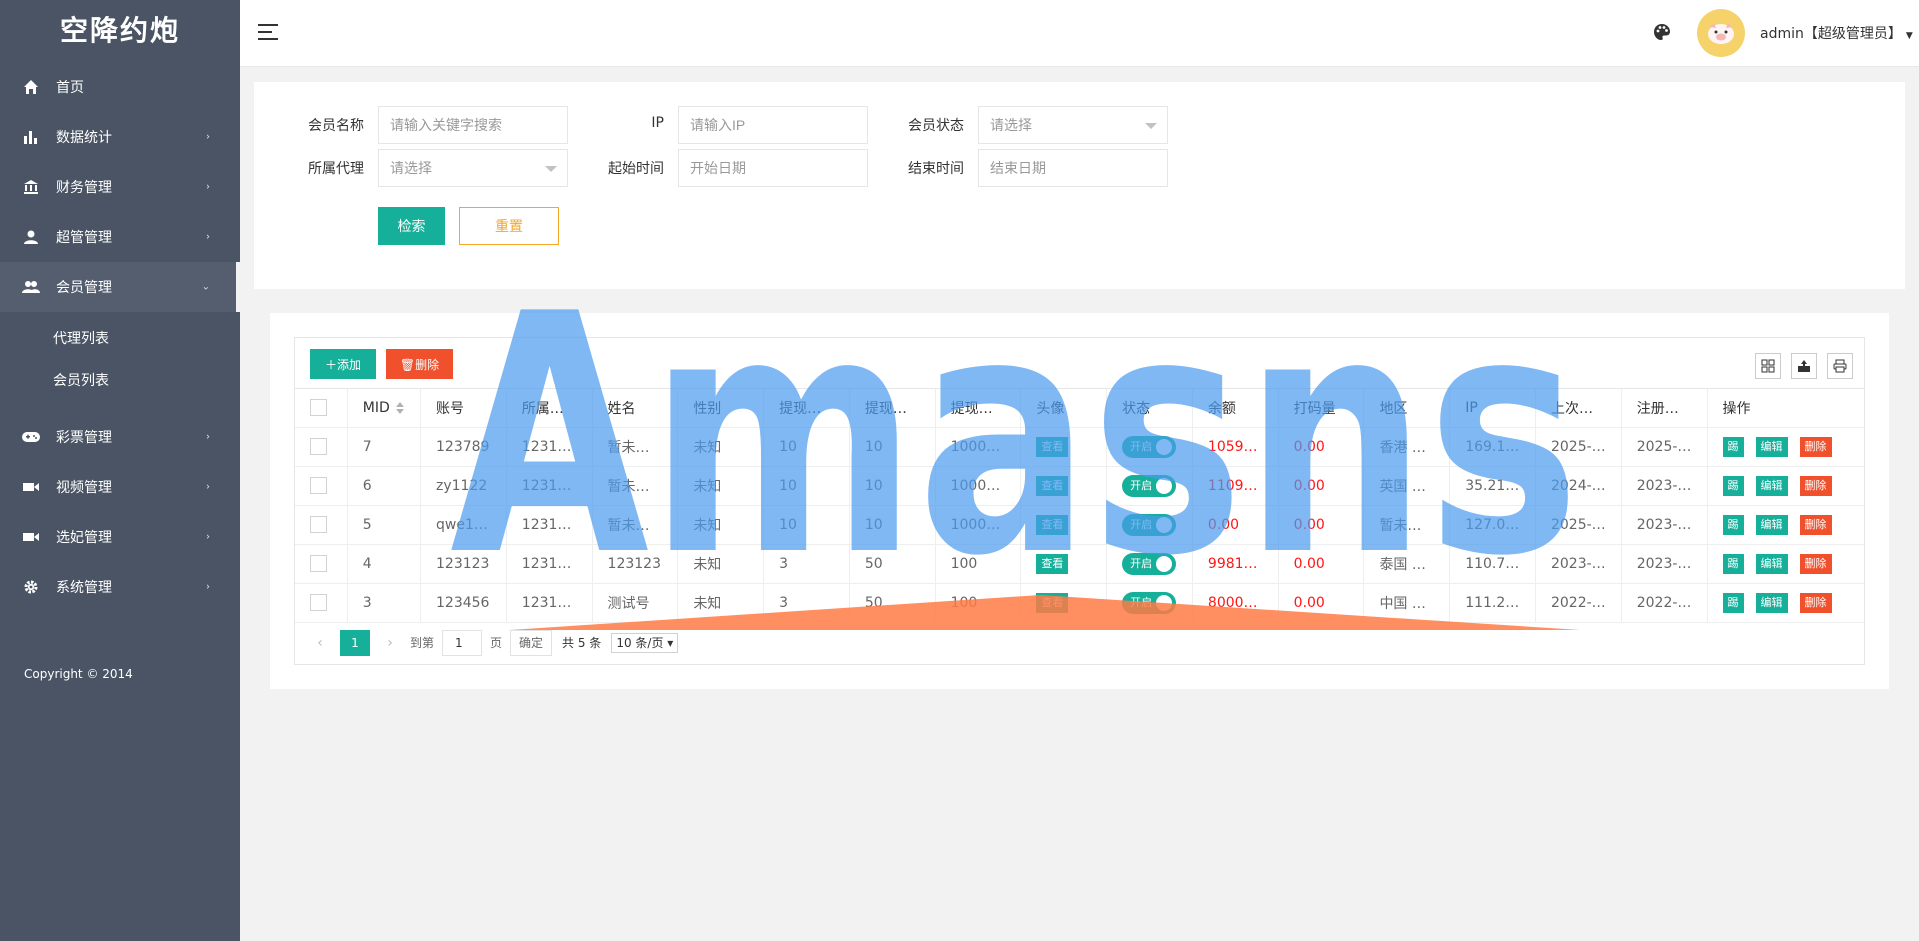 The image size is (1919, 941). Describe the element at coordinates (120, 537) in the screenshot. I see `sidebar-item-selection: 选妃管理 ›` at that location.